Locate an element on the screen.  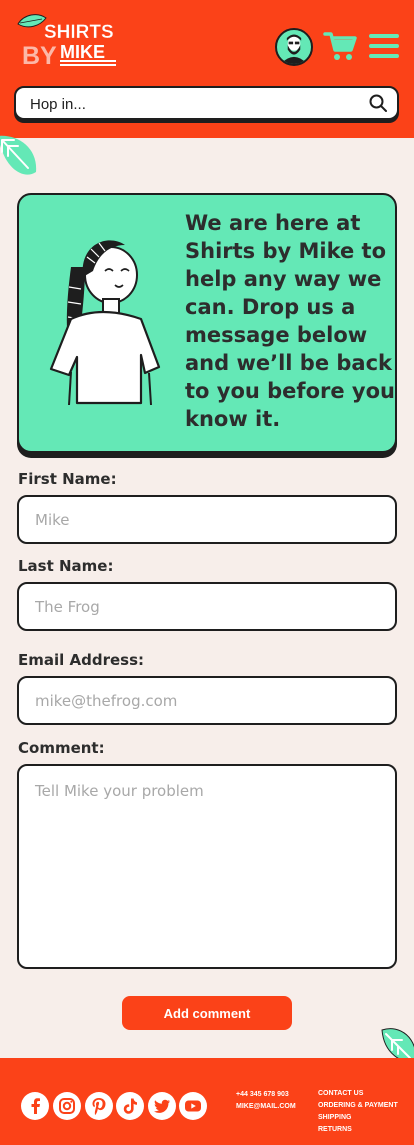
contact-email: MIKE@MAIL.COM is located at coordinates (266, 1107).